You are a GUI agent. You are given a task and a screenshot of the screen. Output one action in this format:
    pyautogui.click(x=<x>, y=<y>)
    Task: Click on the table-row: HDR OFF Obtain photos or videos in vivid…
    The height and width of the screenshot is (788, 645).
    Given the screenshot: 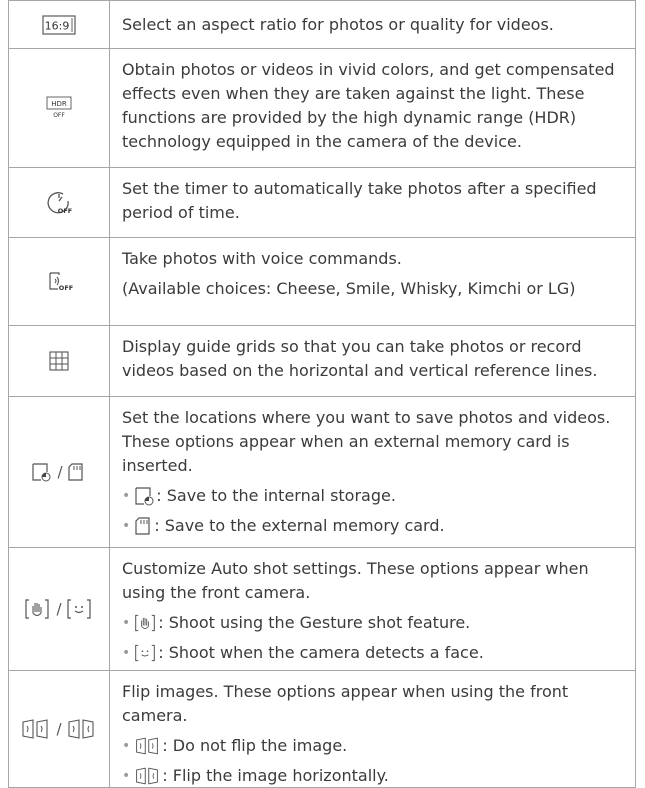 What is the action you would take?
    pyautogui.click(x=322, y=108)
    